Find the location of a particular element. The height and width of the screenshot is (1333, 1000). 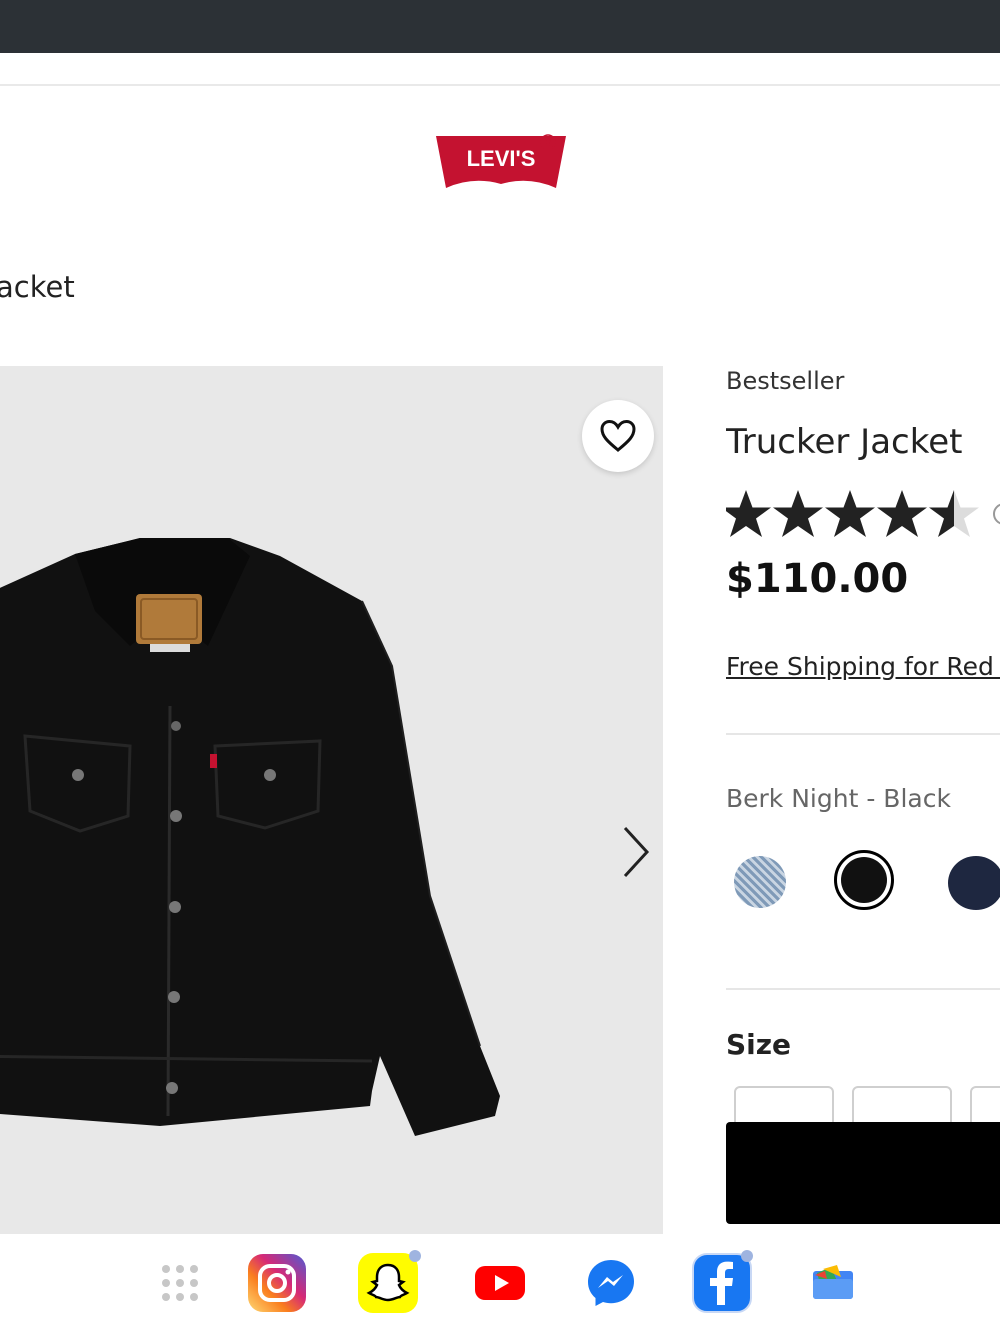

facebook-icon is located at coordinates (722, 1283).